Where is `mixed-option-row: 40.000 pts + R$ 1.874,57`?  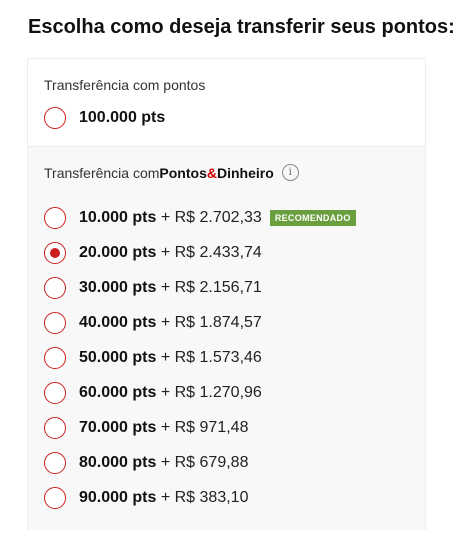
mixed-option-row: 40.000 pts + R$ 1.874,57 is located at coordinates (153, 323).